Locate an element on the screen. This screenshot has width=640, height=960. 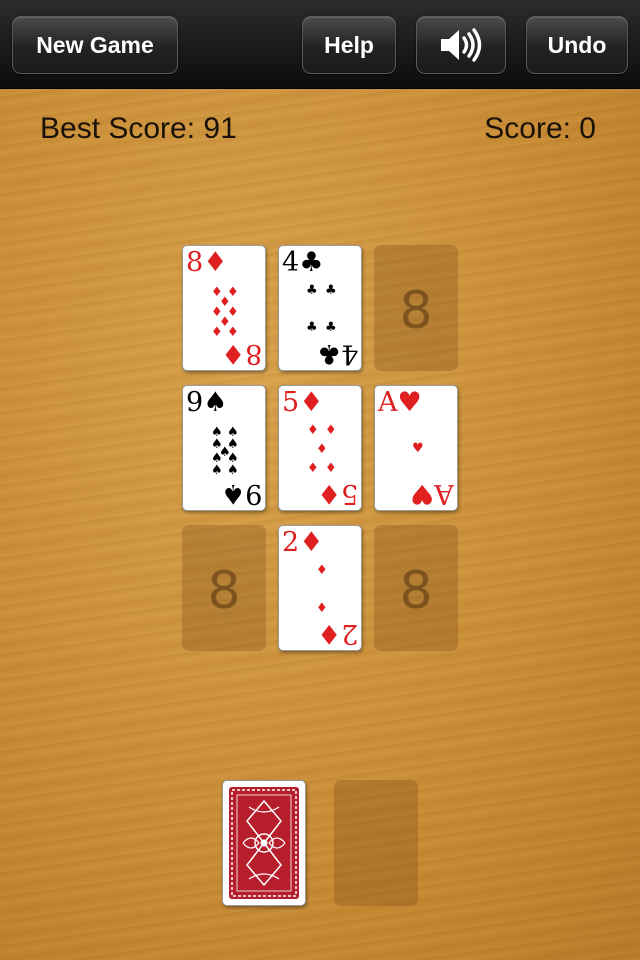
best-score: Best Score: 91 is located at coordinates (138, 128).